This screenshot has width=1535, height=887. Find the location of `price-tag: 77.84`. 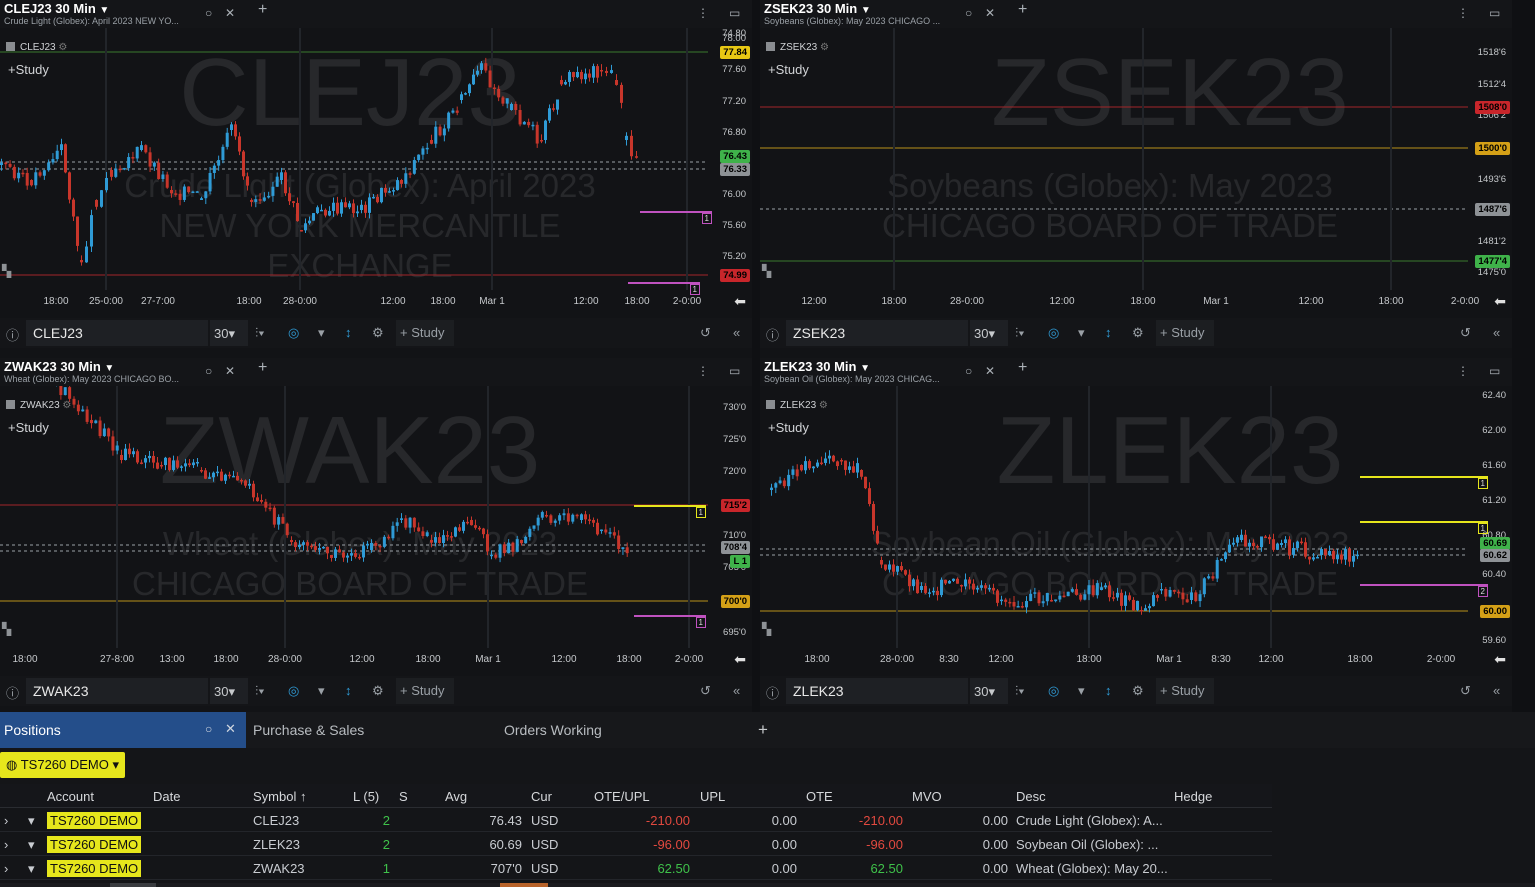

price-tag: 77.84 is located at coordinates (735, 52).